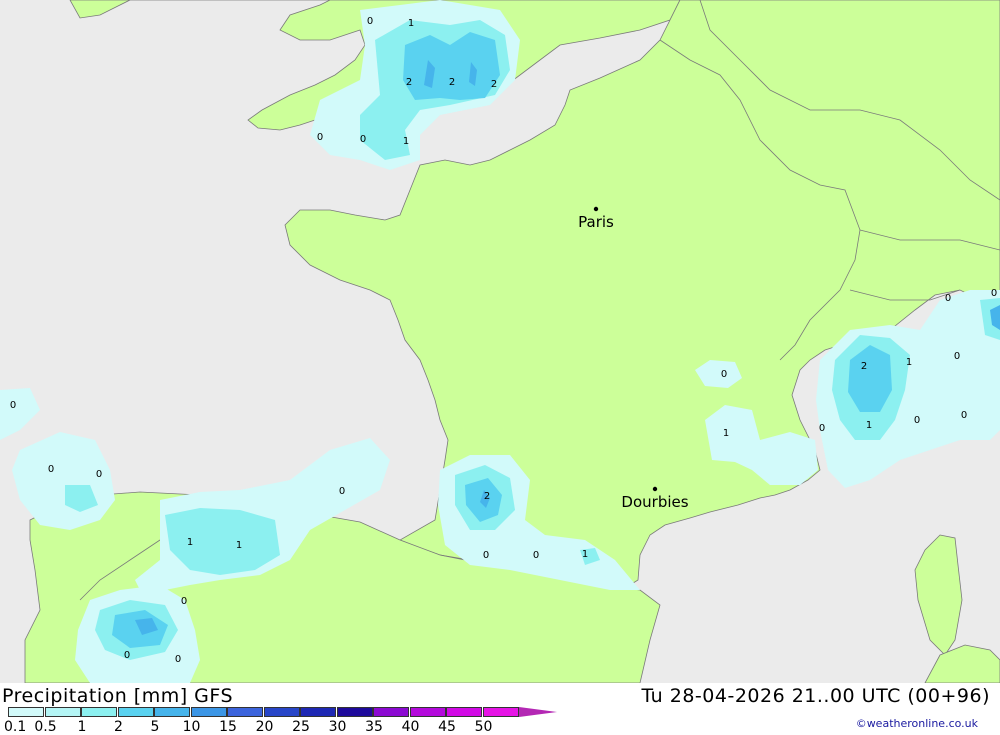 This screenshot has height=735, width=1000. I want to click on city-label-paris: Paris, so click(596, 222).